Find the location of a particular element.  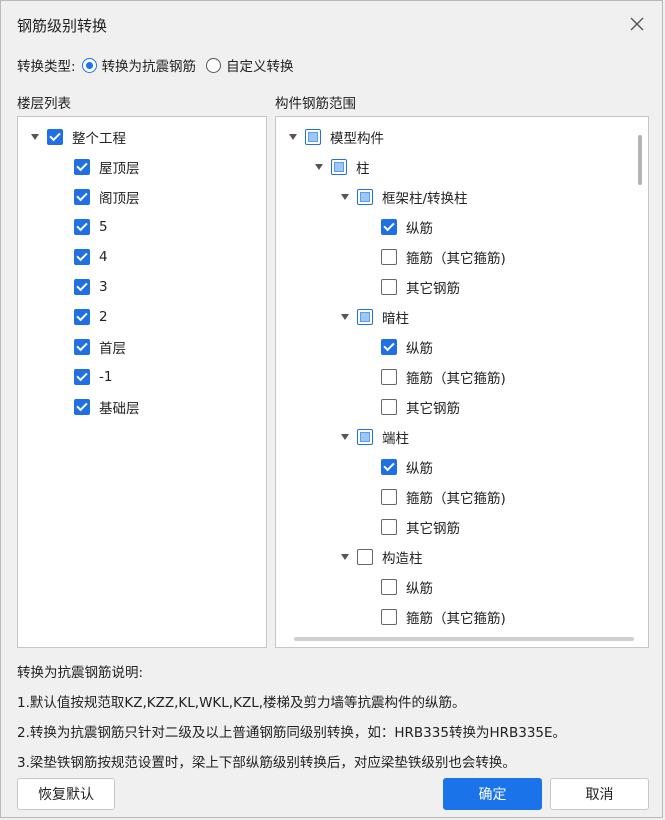

tree-item-label: -1 is located at coordinates (106, 377).